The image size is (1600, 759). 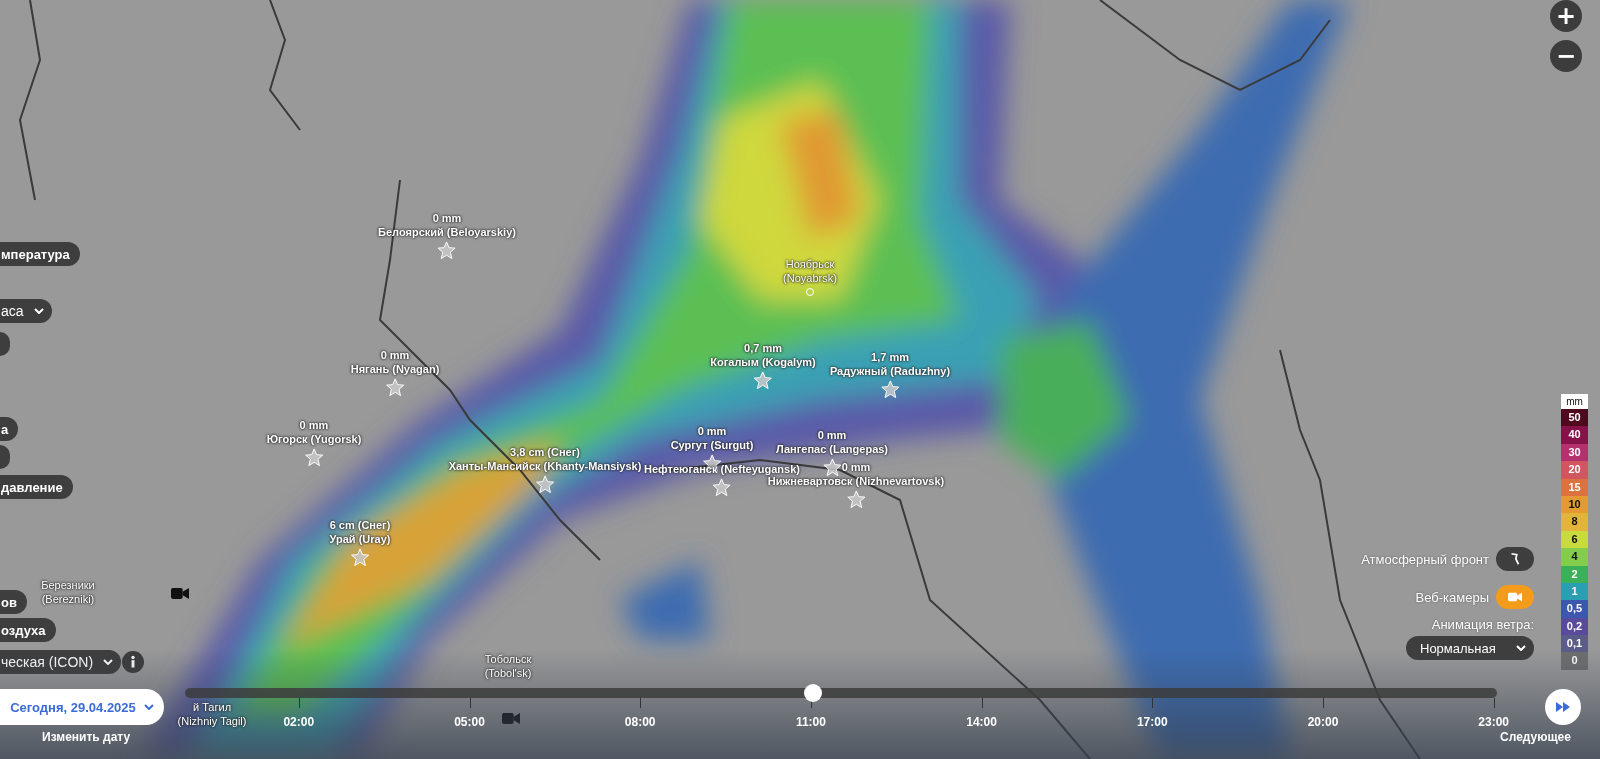 What do you see at coordinates (86, 737) in the screenshot?
I see `change-date-link: Изменить дату` at bounding box center [86, 737].